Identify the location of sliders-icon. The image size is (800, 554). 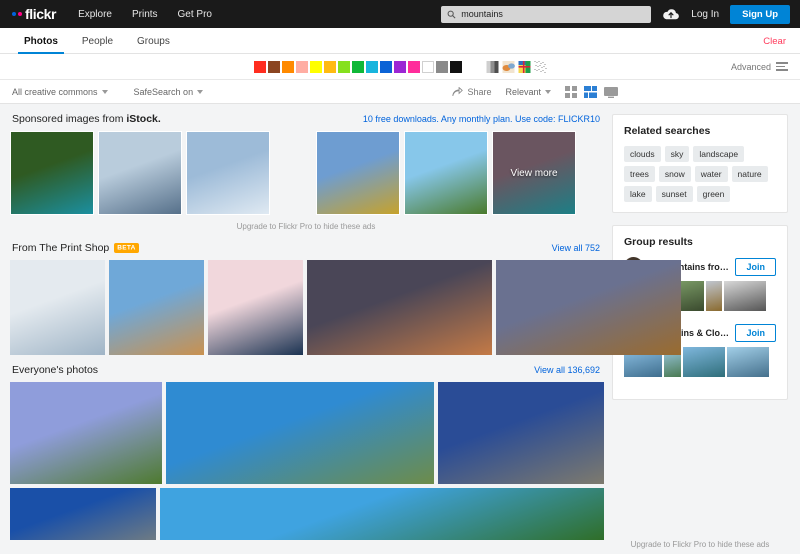
(782, 66).